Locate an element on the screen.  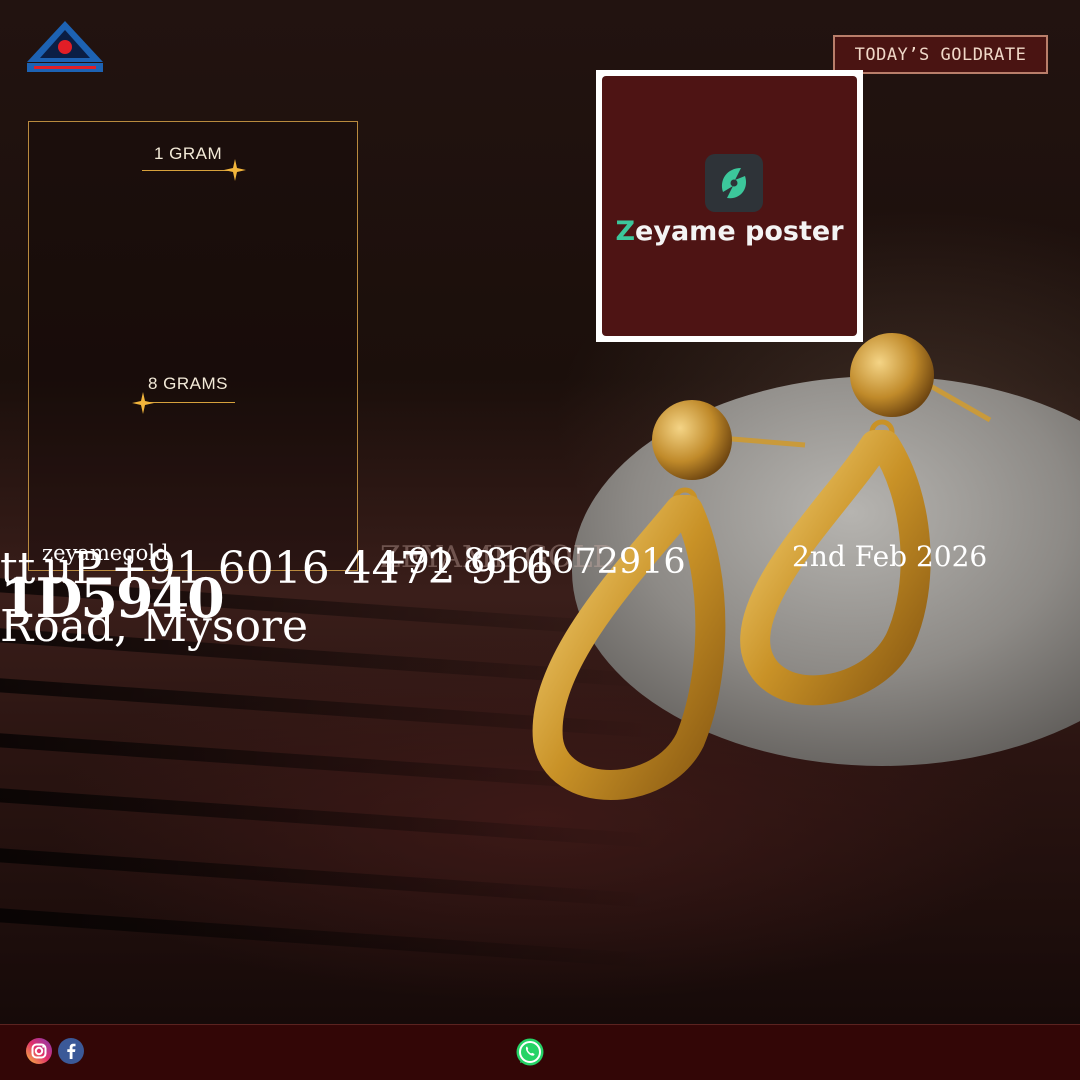
gold-rate-panel: 1 GRAM 8 GRAMS is located at coordinates (193, 346).